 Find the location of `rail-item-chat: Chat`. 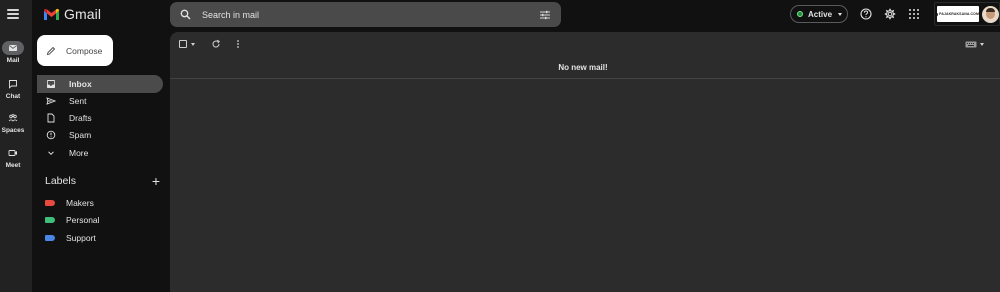

rail-item-chat: Chat is located at coordinates (13, 88).